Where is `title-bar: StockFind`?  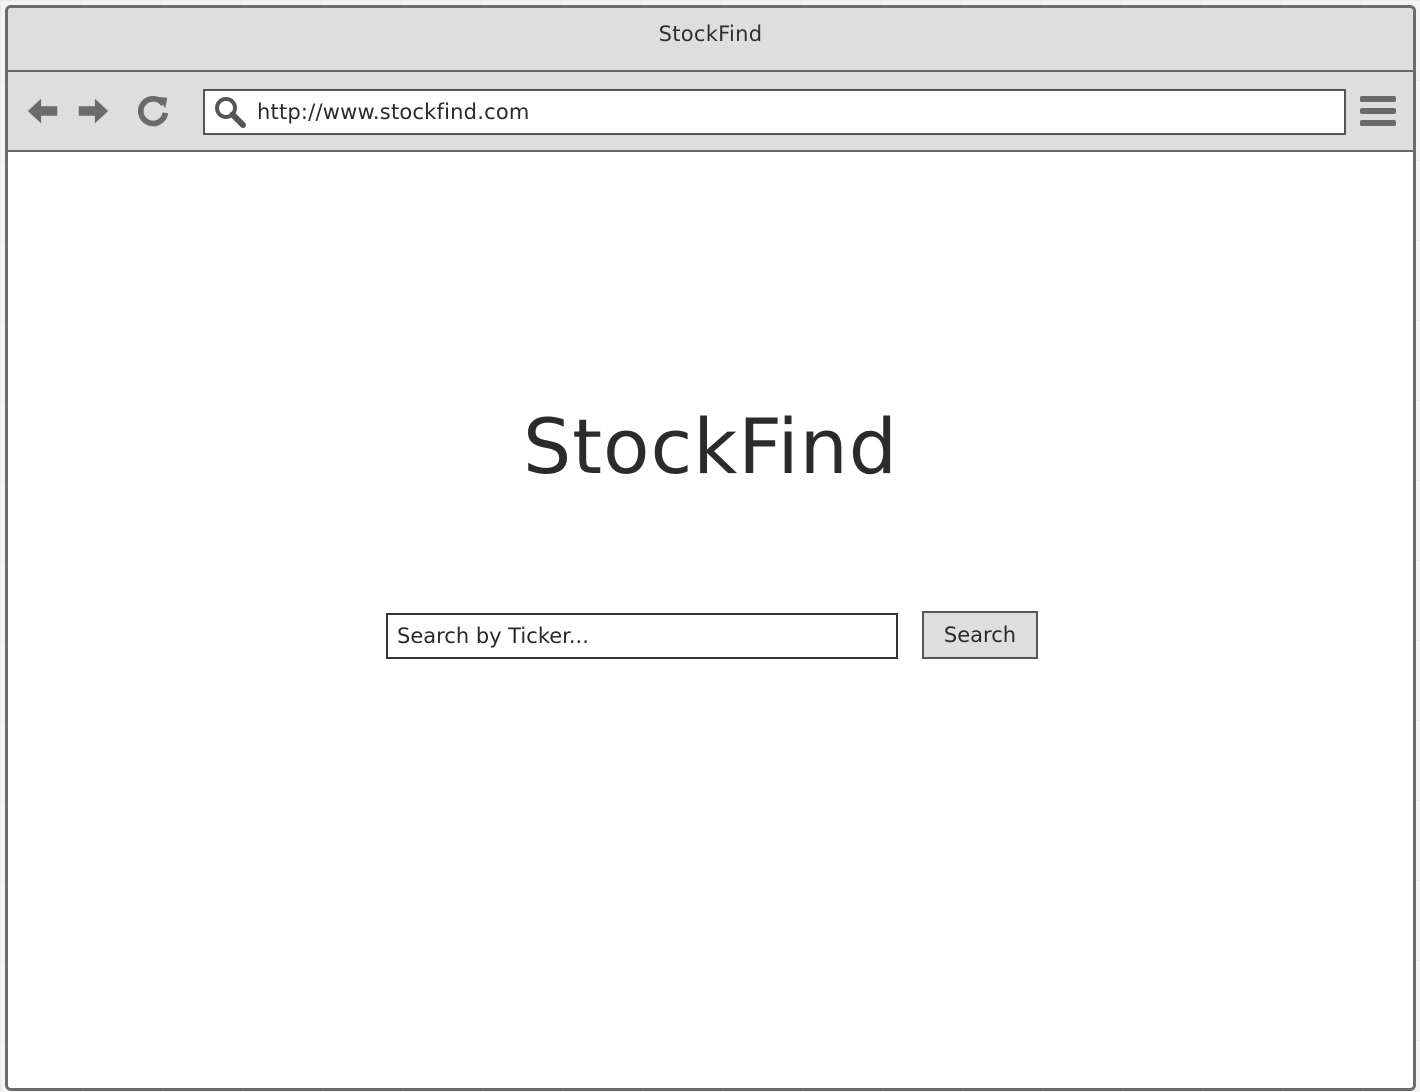
title-bar: StockFind is located at coordinates (710, 40).